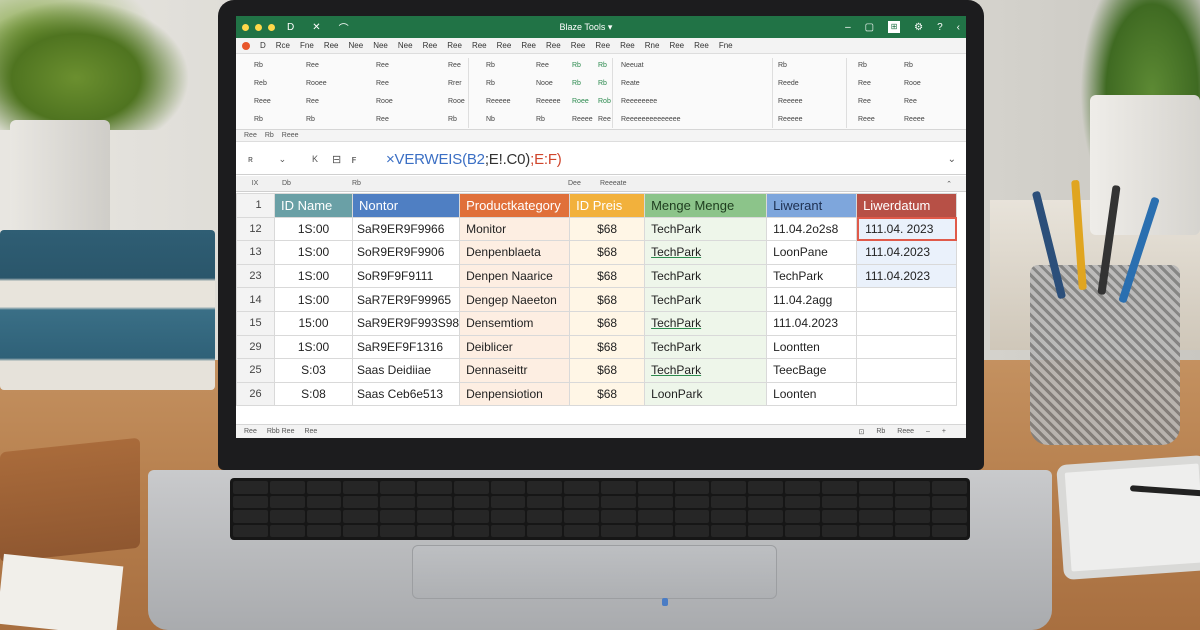 Image resolution: width=1200 pixels, height=630 pixels. I want to click on row-header: 13, so click(255, 252).